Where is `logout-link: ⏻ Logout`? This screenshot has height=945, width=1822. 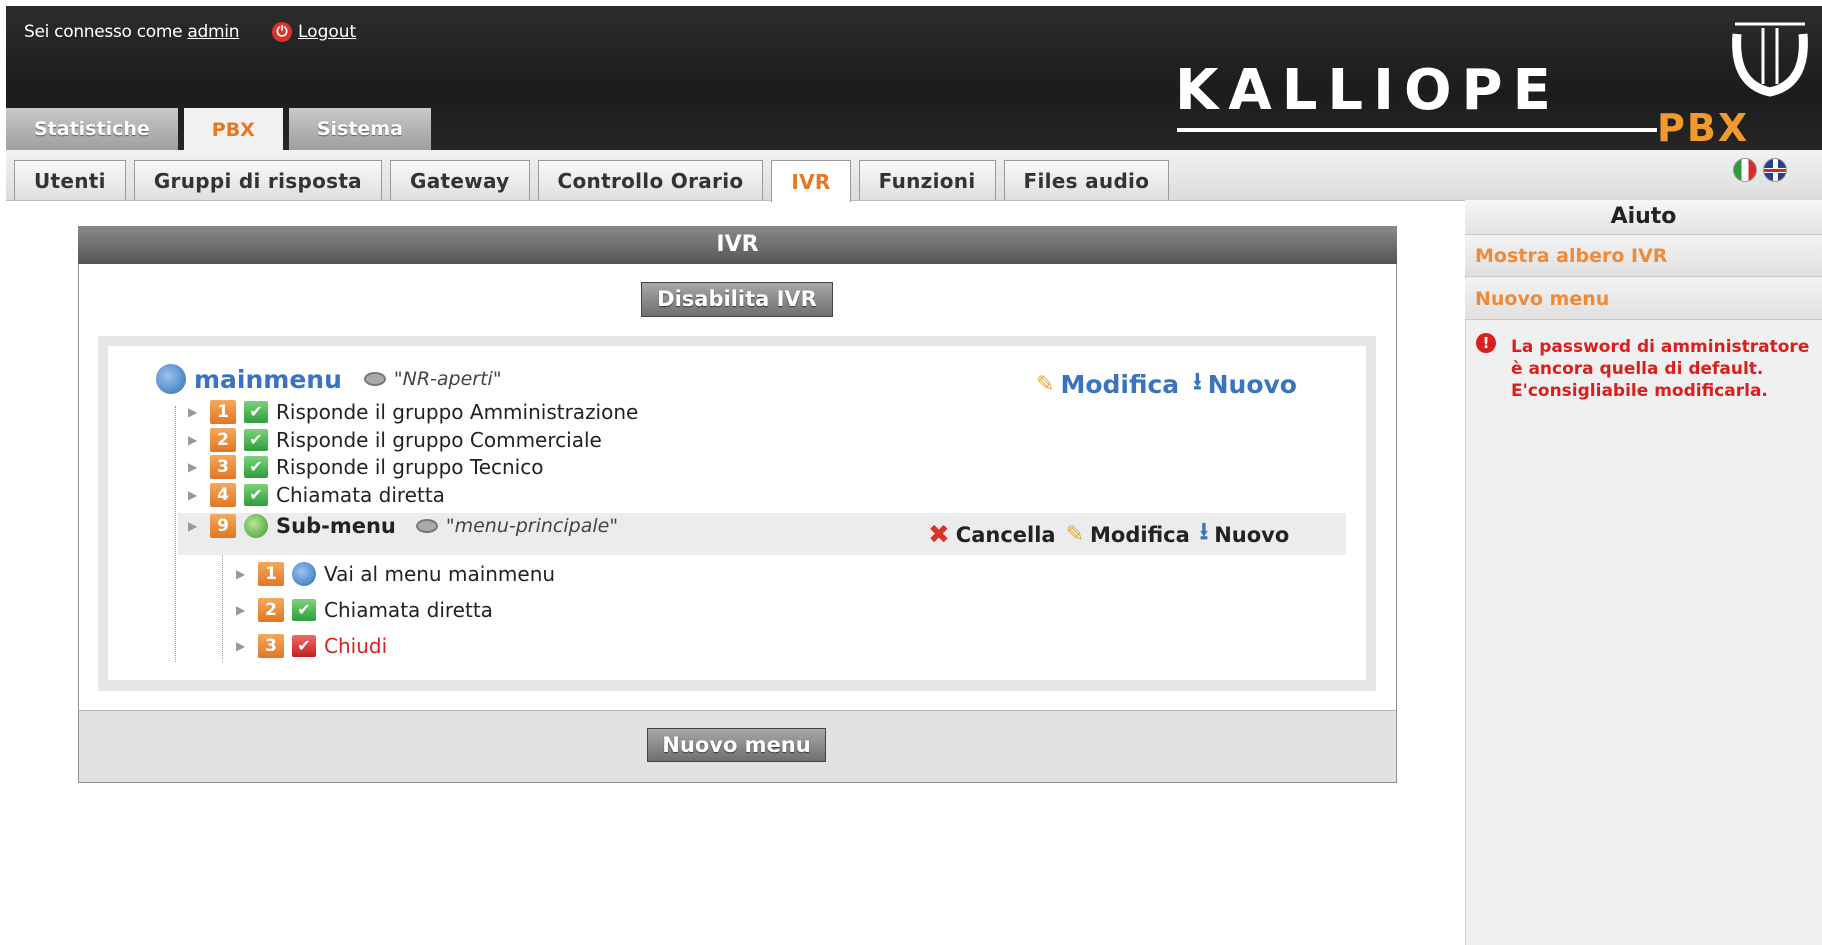
logout-link: ⏻ Logout is located at coordinates (314, 32).